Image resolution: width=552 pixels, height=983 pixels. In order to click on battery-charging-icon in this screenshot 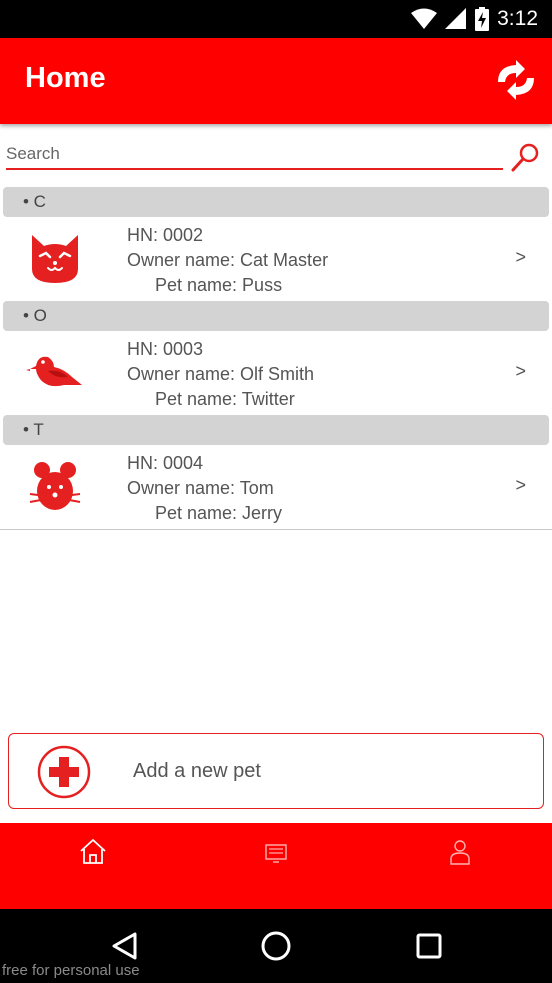, I will do `click(482, 19)`.